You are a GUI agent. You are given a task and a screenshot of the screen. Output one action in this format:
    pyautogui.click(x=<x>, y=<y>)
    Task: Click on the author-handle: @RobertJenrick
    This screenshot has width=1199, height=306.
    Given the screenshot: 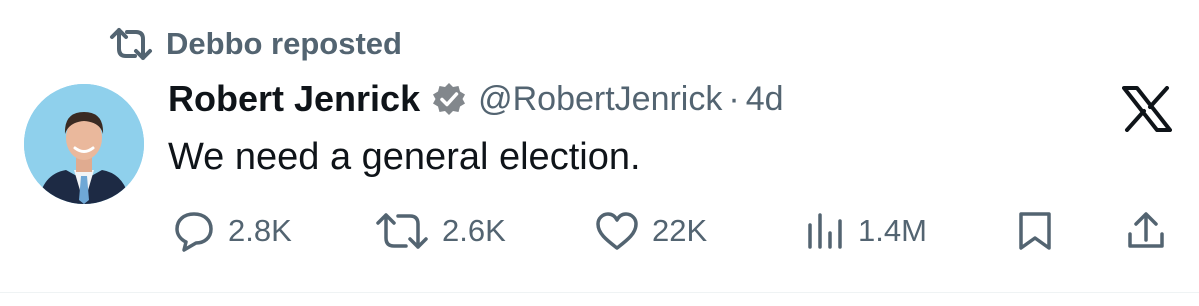 What is the action you would take?
    pyautogui.click(x=600, y=99)
    